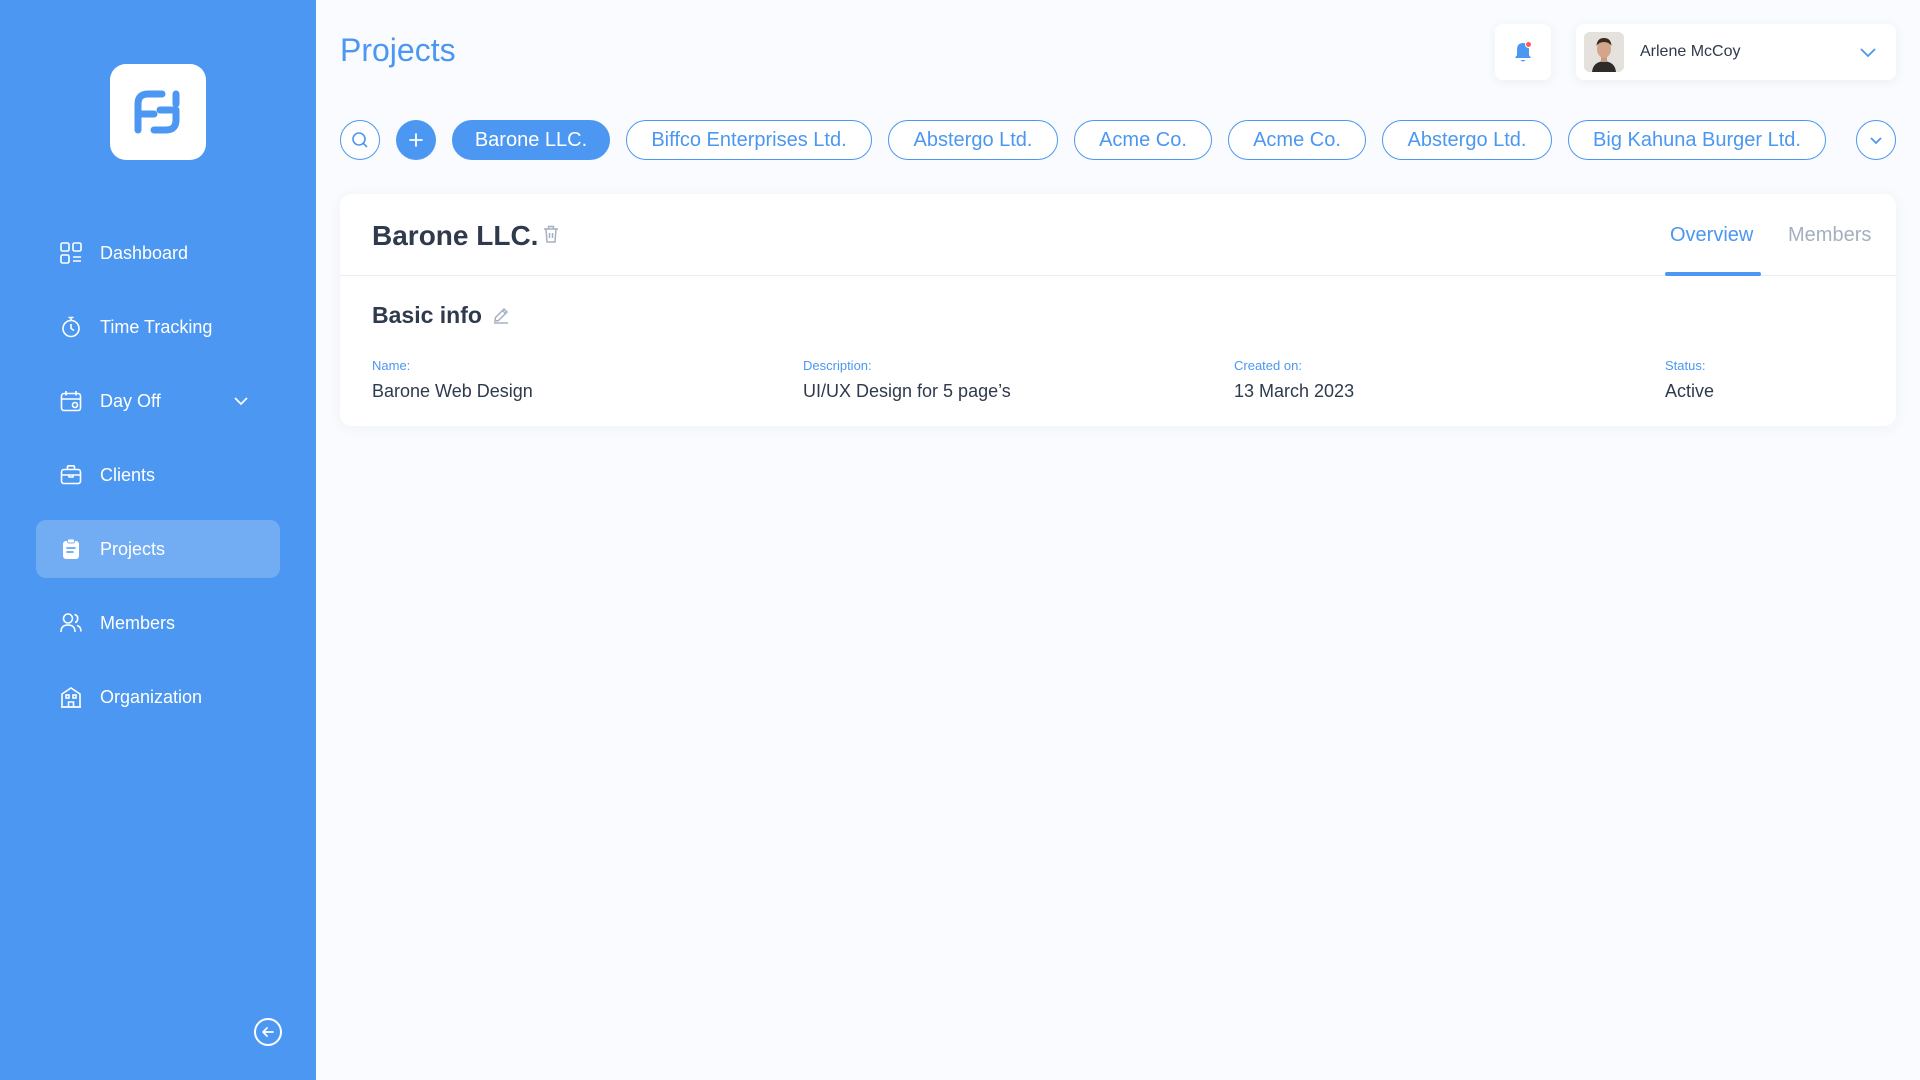 The height and width of the screenshot is (1080, 1920). I want to click on building-icon, so click(71, 697).